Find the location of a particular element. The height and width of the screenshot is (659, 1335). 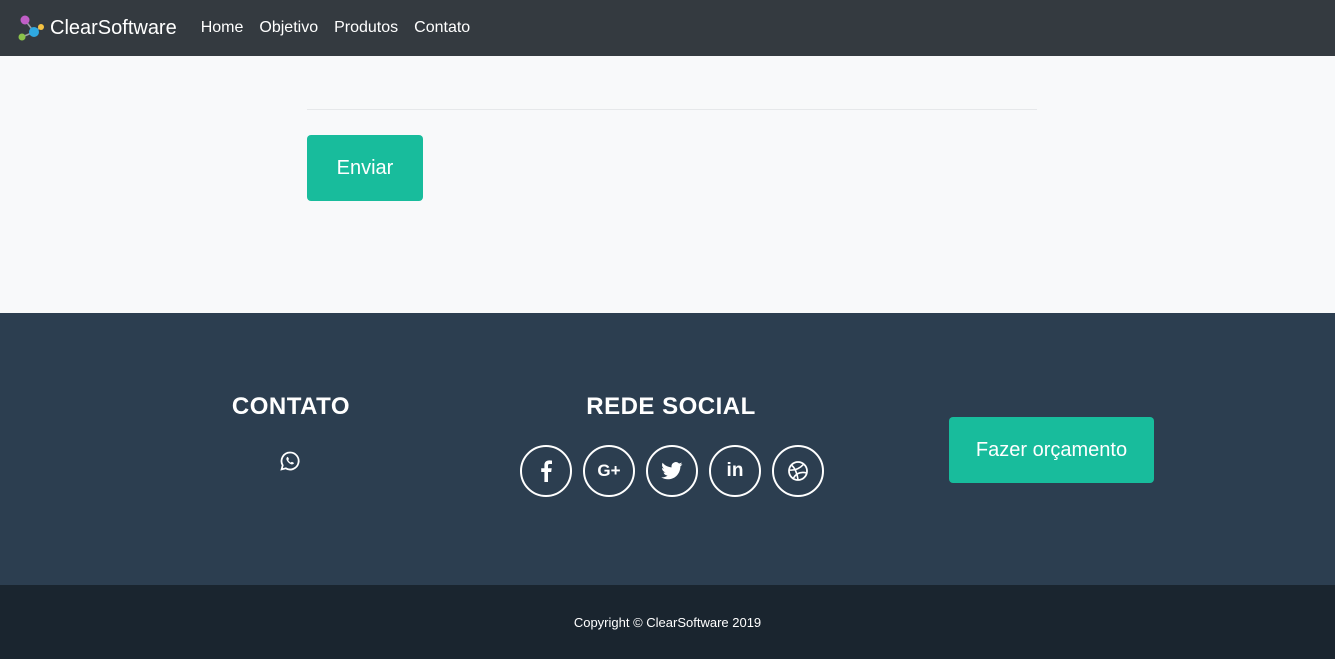

copyright-bar: Copyright © ClearSoftware 2019 is located at coordinates (667, 622).